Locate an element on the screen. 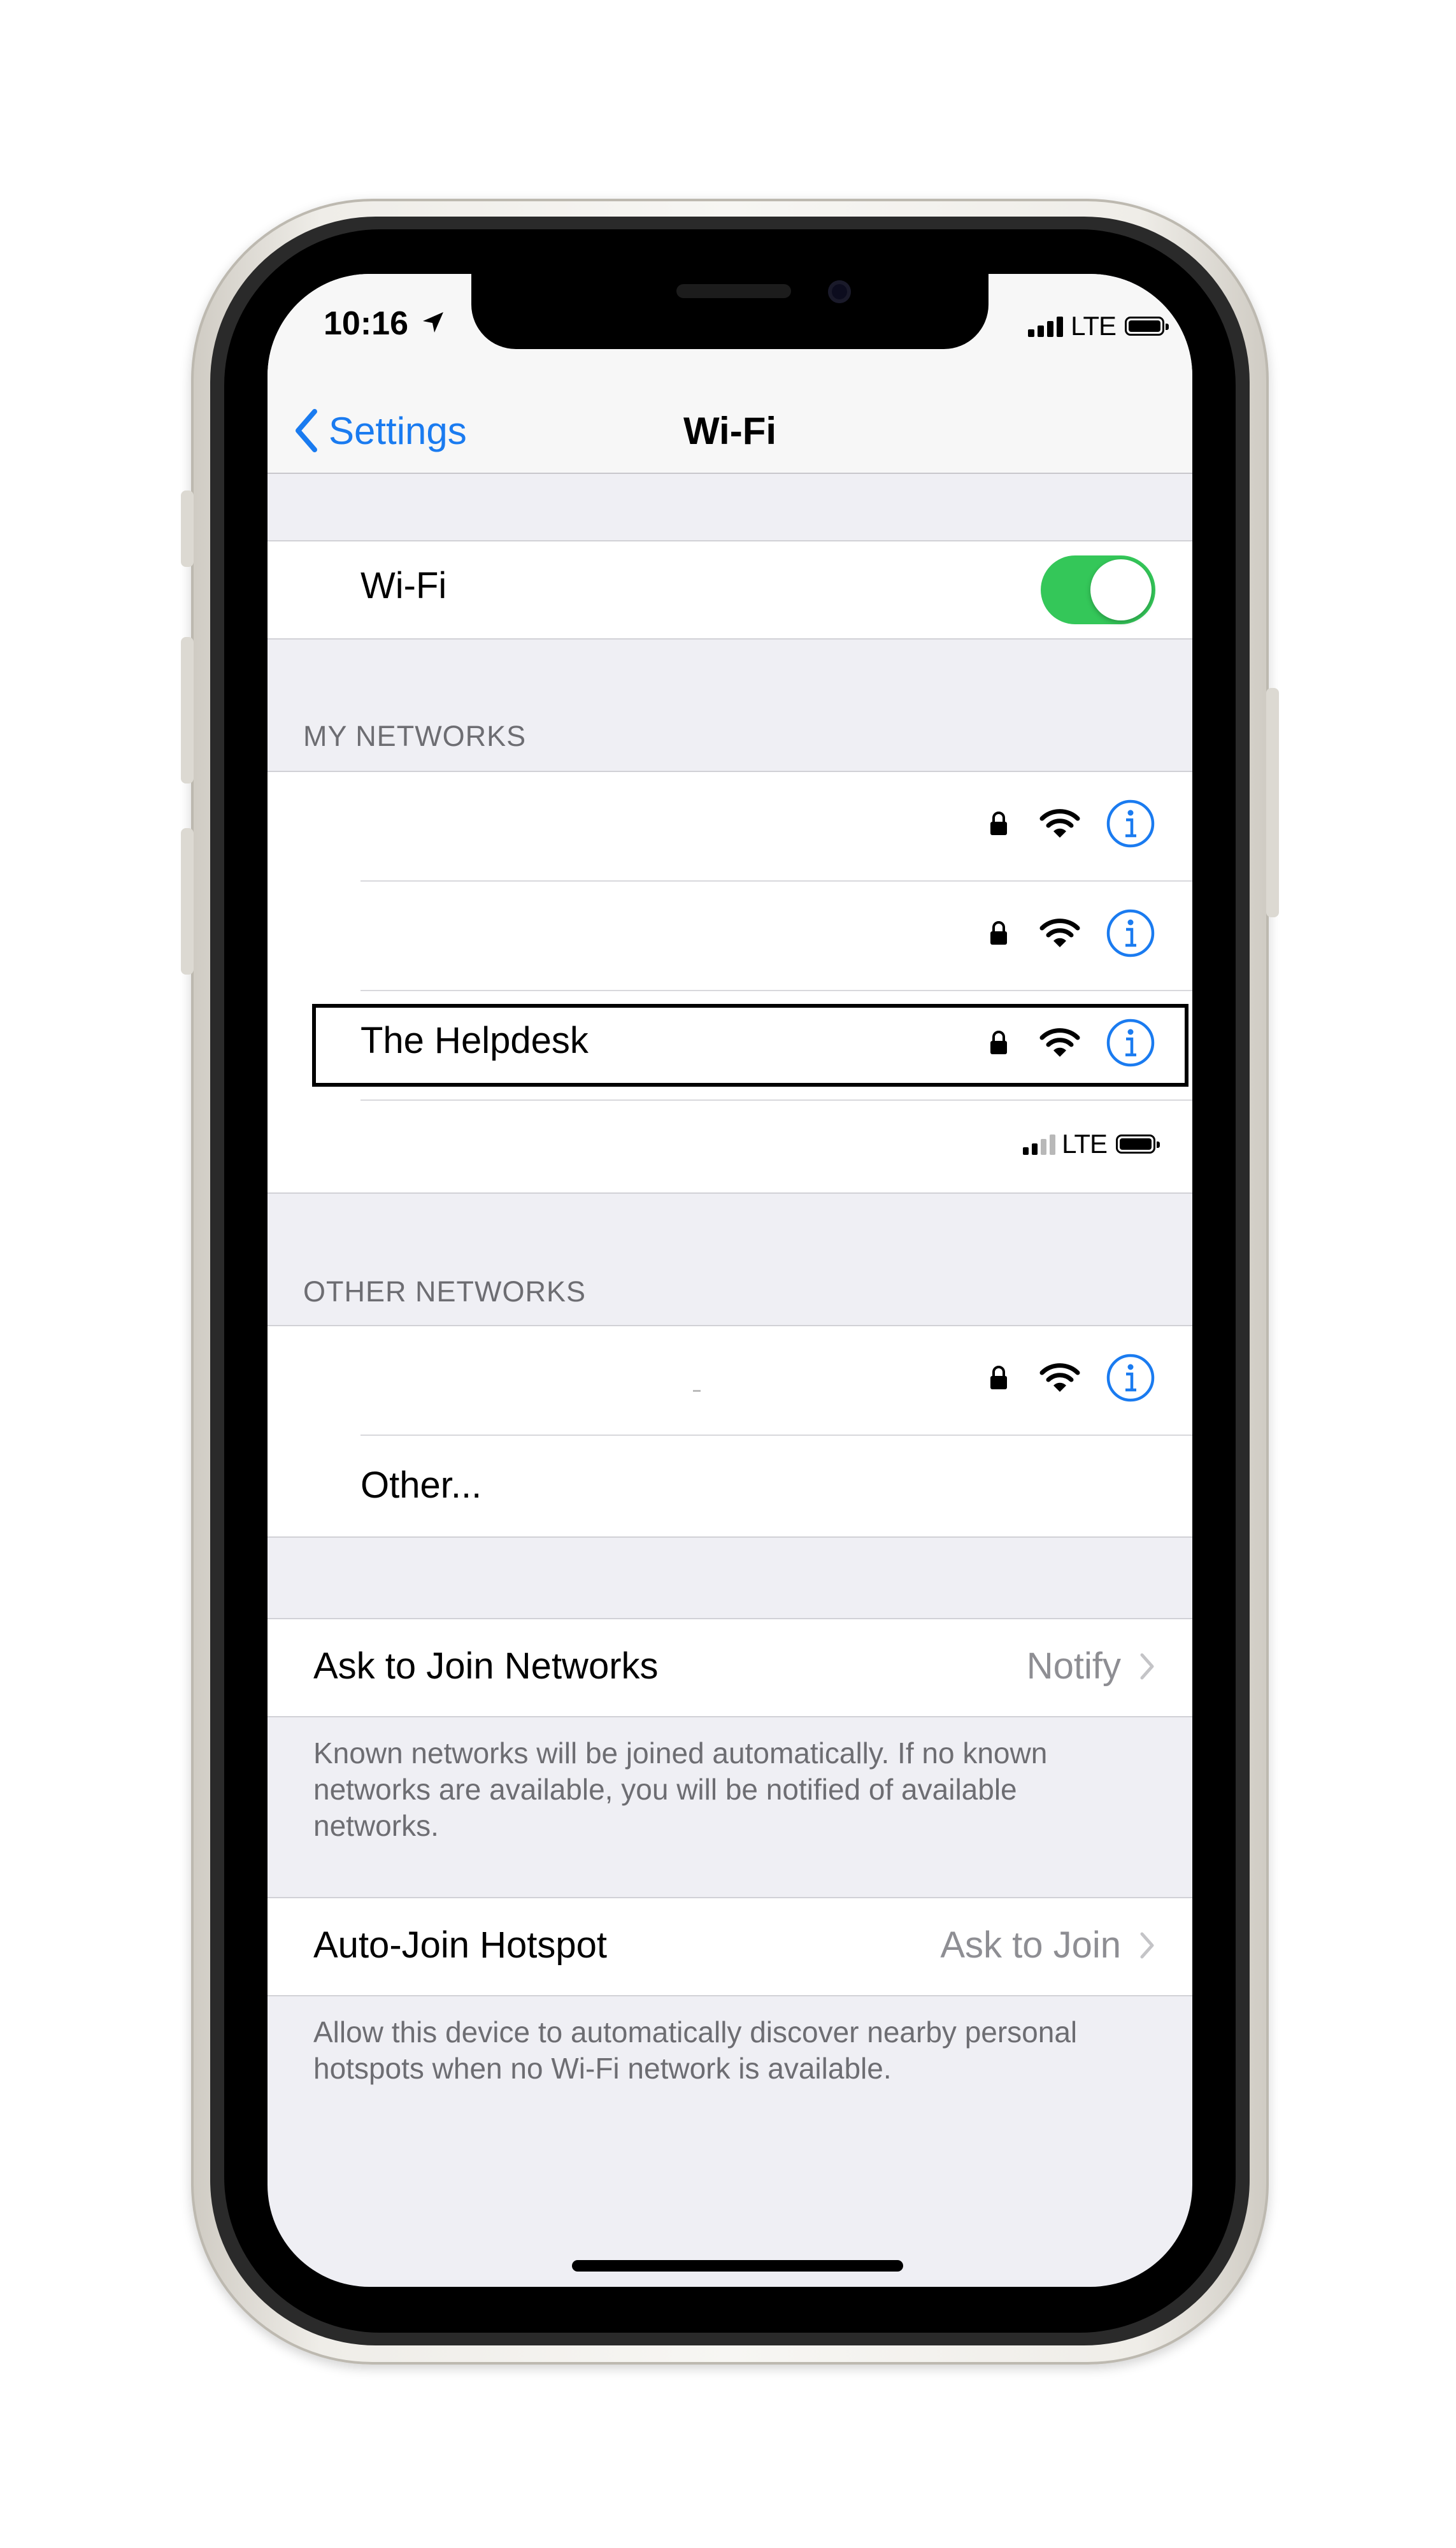 The height and width of the screenshot is (2548, 1456). auto-join-hotspot-detail: Ask to Join is located at coordinates (1047, 1945).